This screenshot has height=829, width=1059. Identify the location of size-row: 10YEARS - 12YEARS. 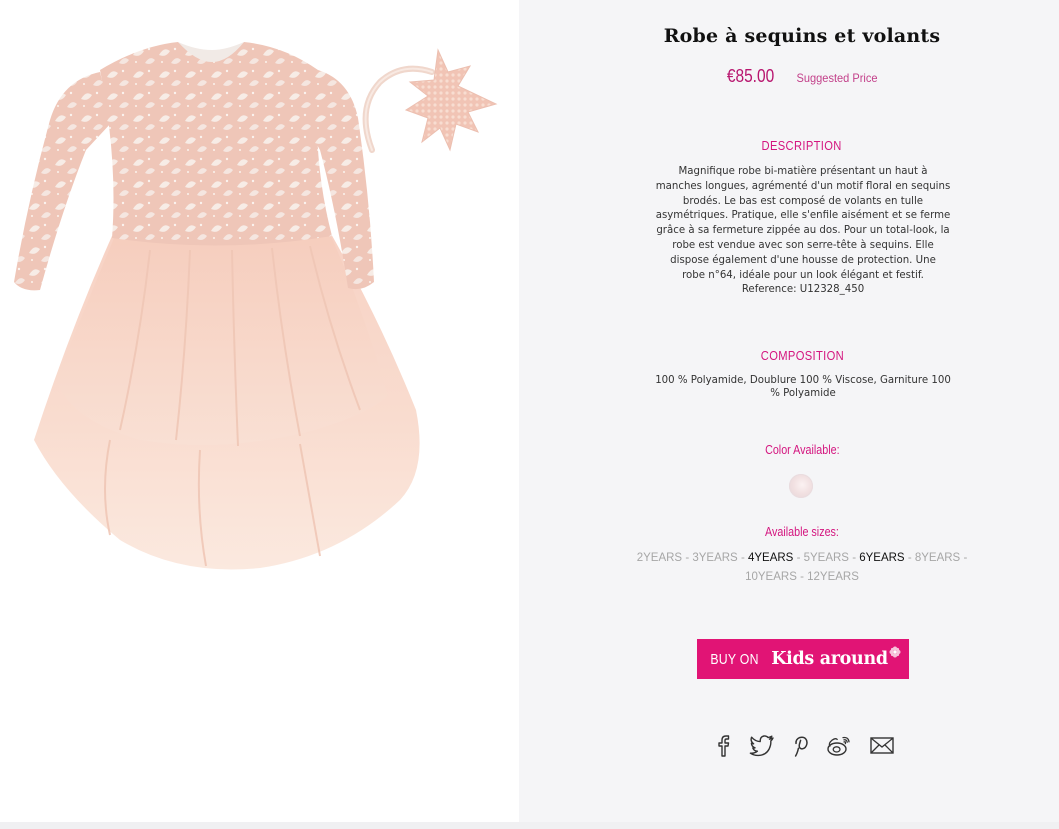
(802, 577).